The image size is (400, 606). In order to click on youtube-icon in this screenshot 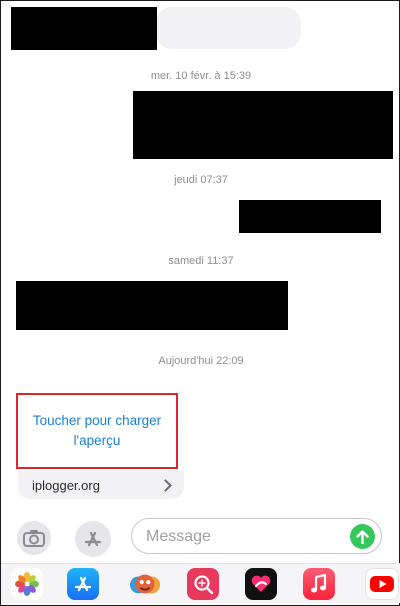, I will do `click(382, 584)`.